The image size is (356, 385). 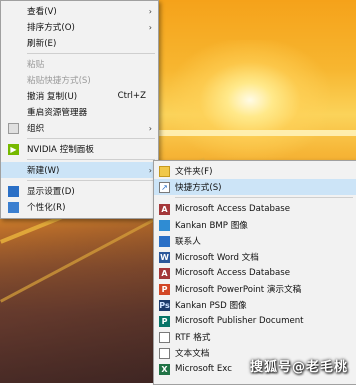 What do you see at coordinates (255, 321) in the screenshot?
I see `submenu-item-publisher: P Microsoft Publisher Document` at bounding box center [255, 321].